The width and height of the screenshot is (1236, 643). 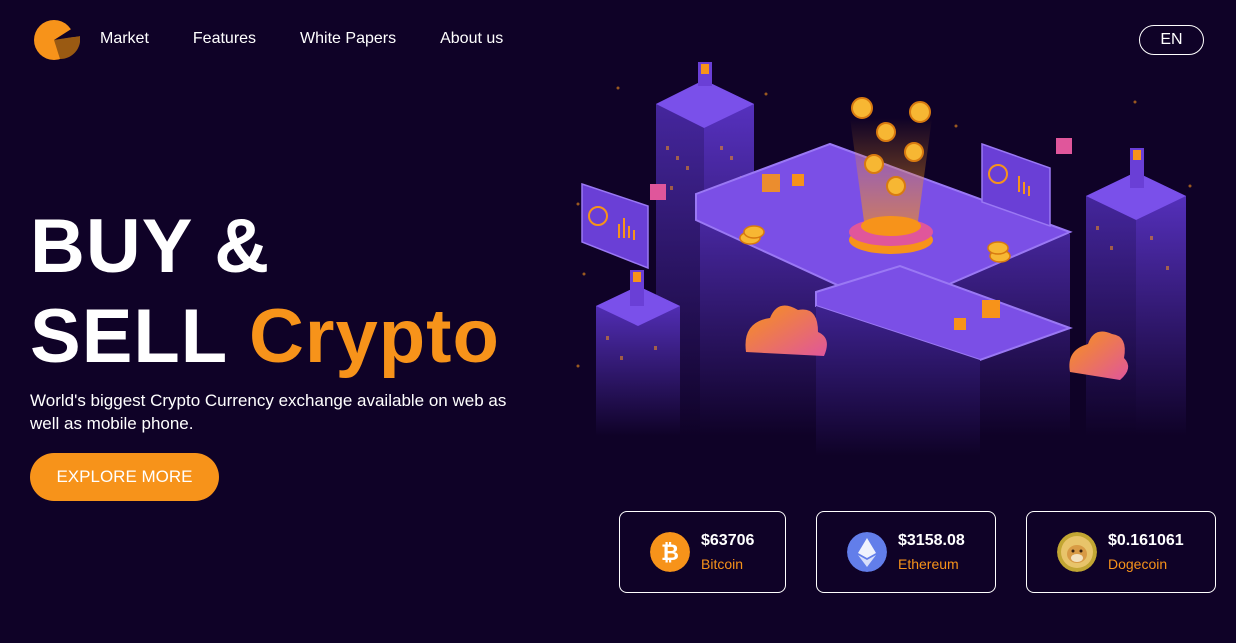 What do you see at coordinates (124, 39) in the screenshot?
I see `nav-market: Market` at bounding box center [124, 39].